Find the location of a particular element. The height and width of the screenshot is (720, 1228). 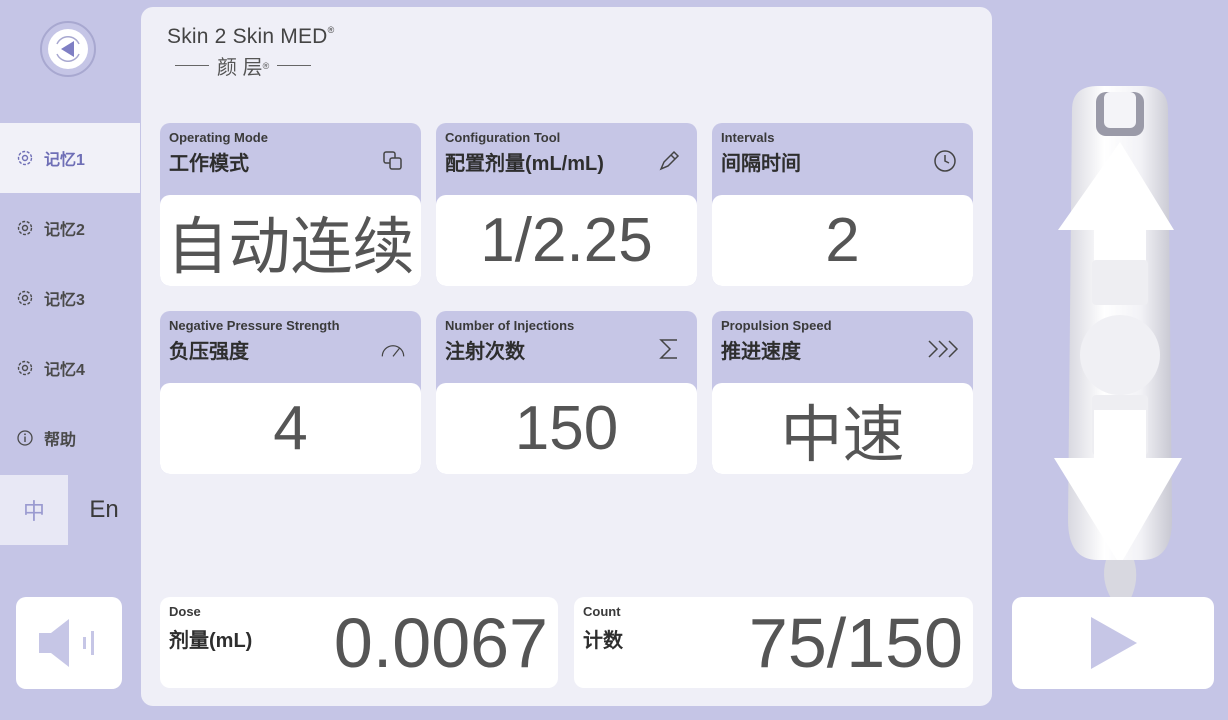

language-switch: 中 En is located at coordinates (70, 510).